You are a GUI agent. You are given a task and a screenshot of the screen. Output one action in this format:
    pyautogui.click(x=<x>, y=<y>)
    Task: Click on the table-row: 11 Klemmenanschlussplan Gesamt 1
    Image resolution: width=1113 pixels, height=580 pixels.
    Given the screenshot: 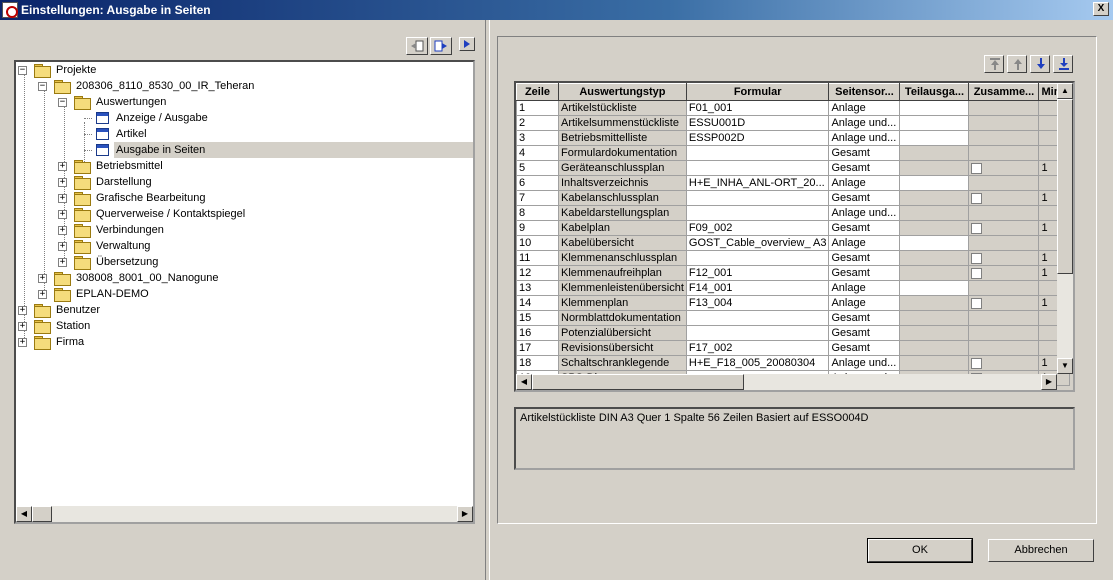 What is the action you would take?
    pyautogui.click(x=793, y=258)
    